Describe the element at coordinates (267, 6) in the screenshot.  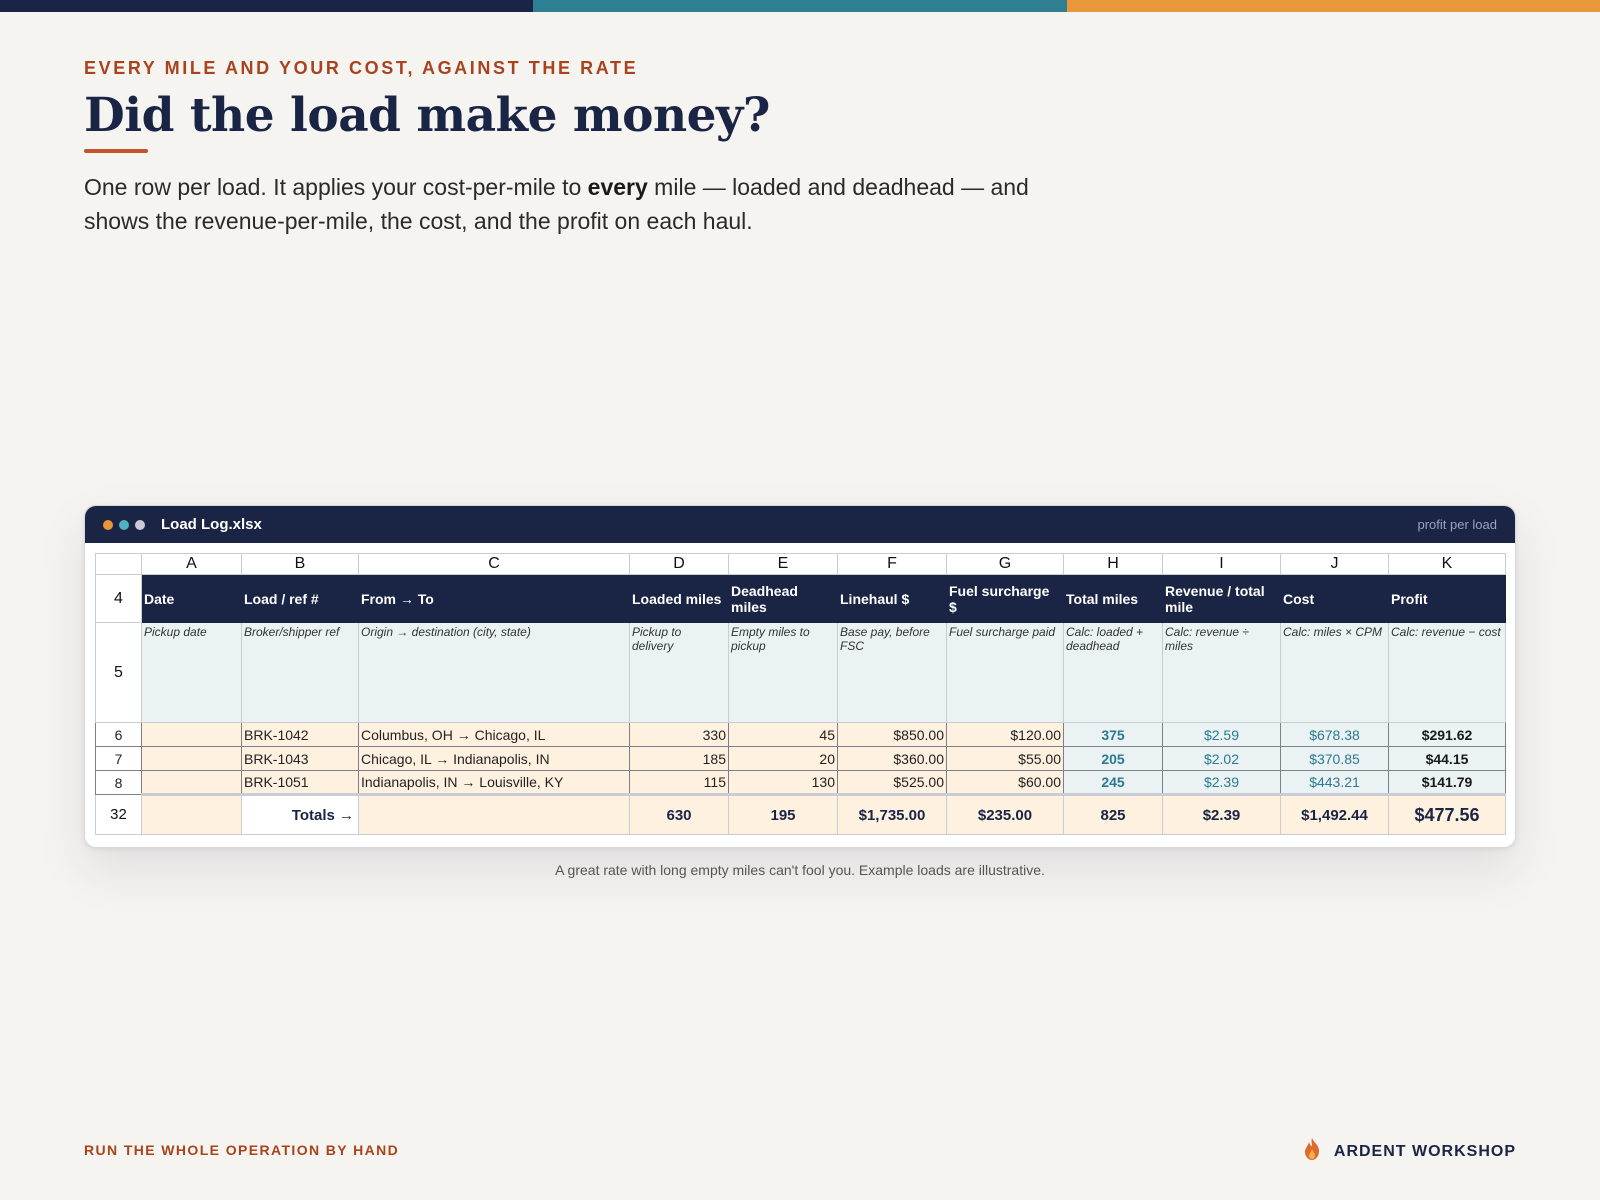
I see `accent-navy` at that location.